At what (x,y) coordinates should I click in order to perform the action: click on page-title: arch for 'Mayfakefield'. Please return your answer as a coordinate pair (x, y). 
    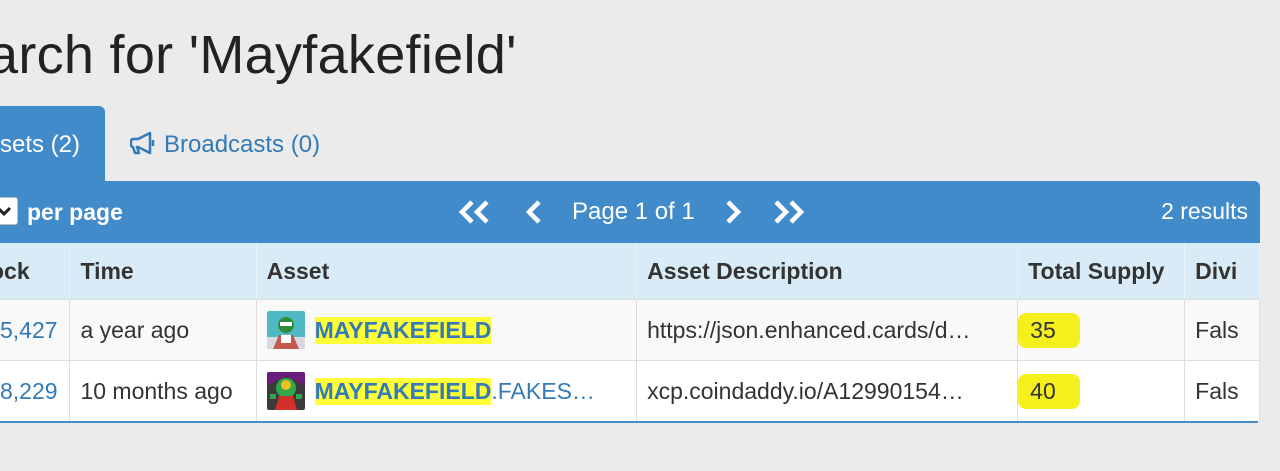
    Looking at the image, I should click on (258, 55).